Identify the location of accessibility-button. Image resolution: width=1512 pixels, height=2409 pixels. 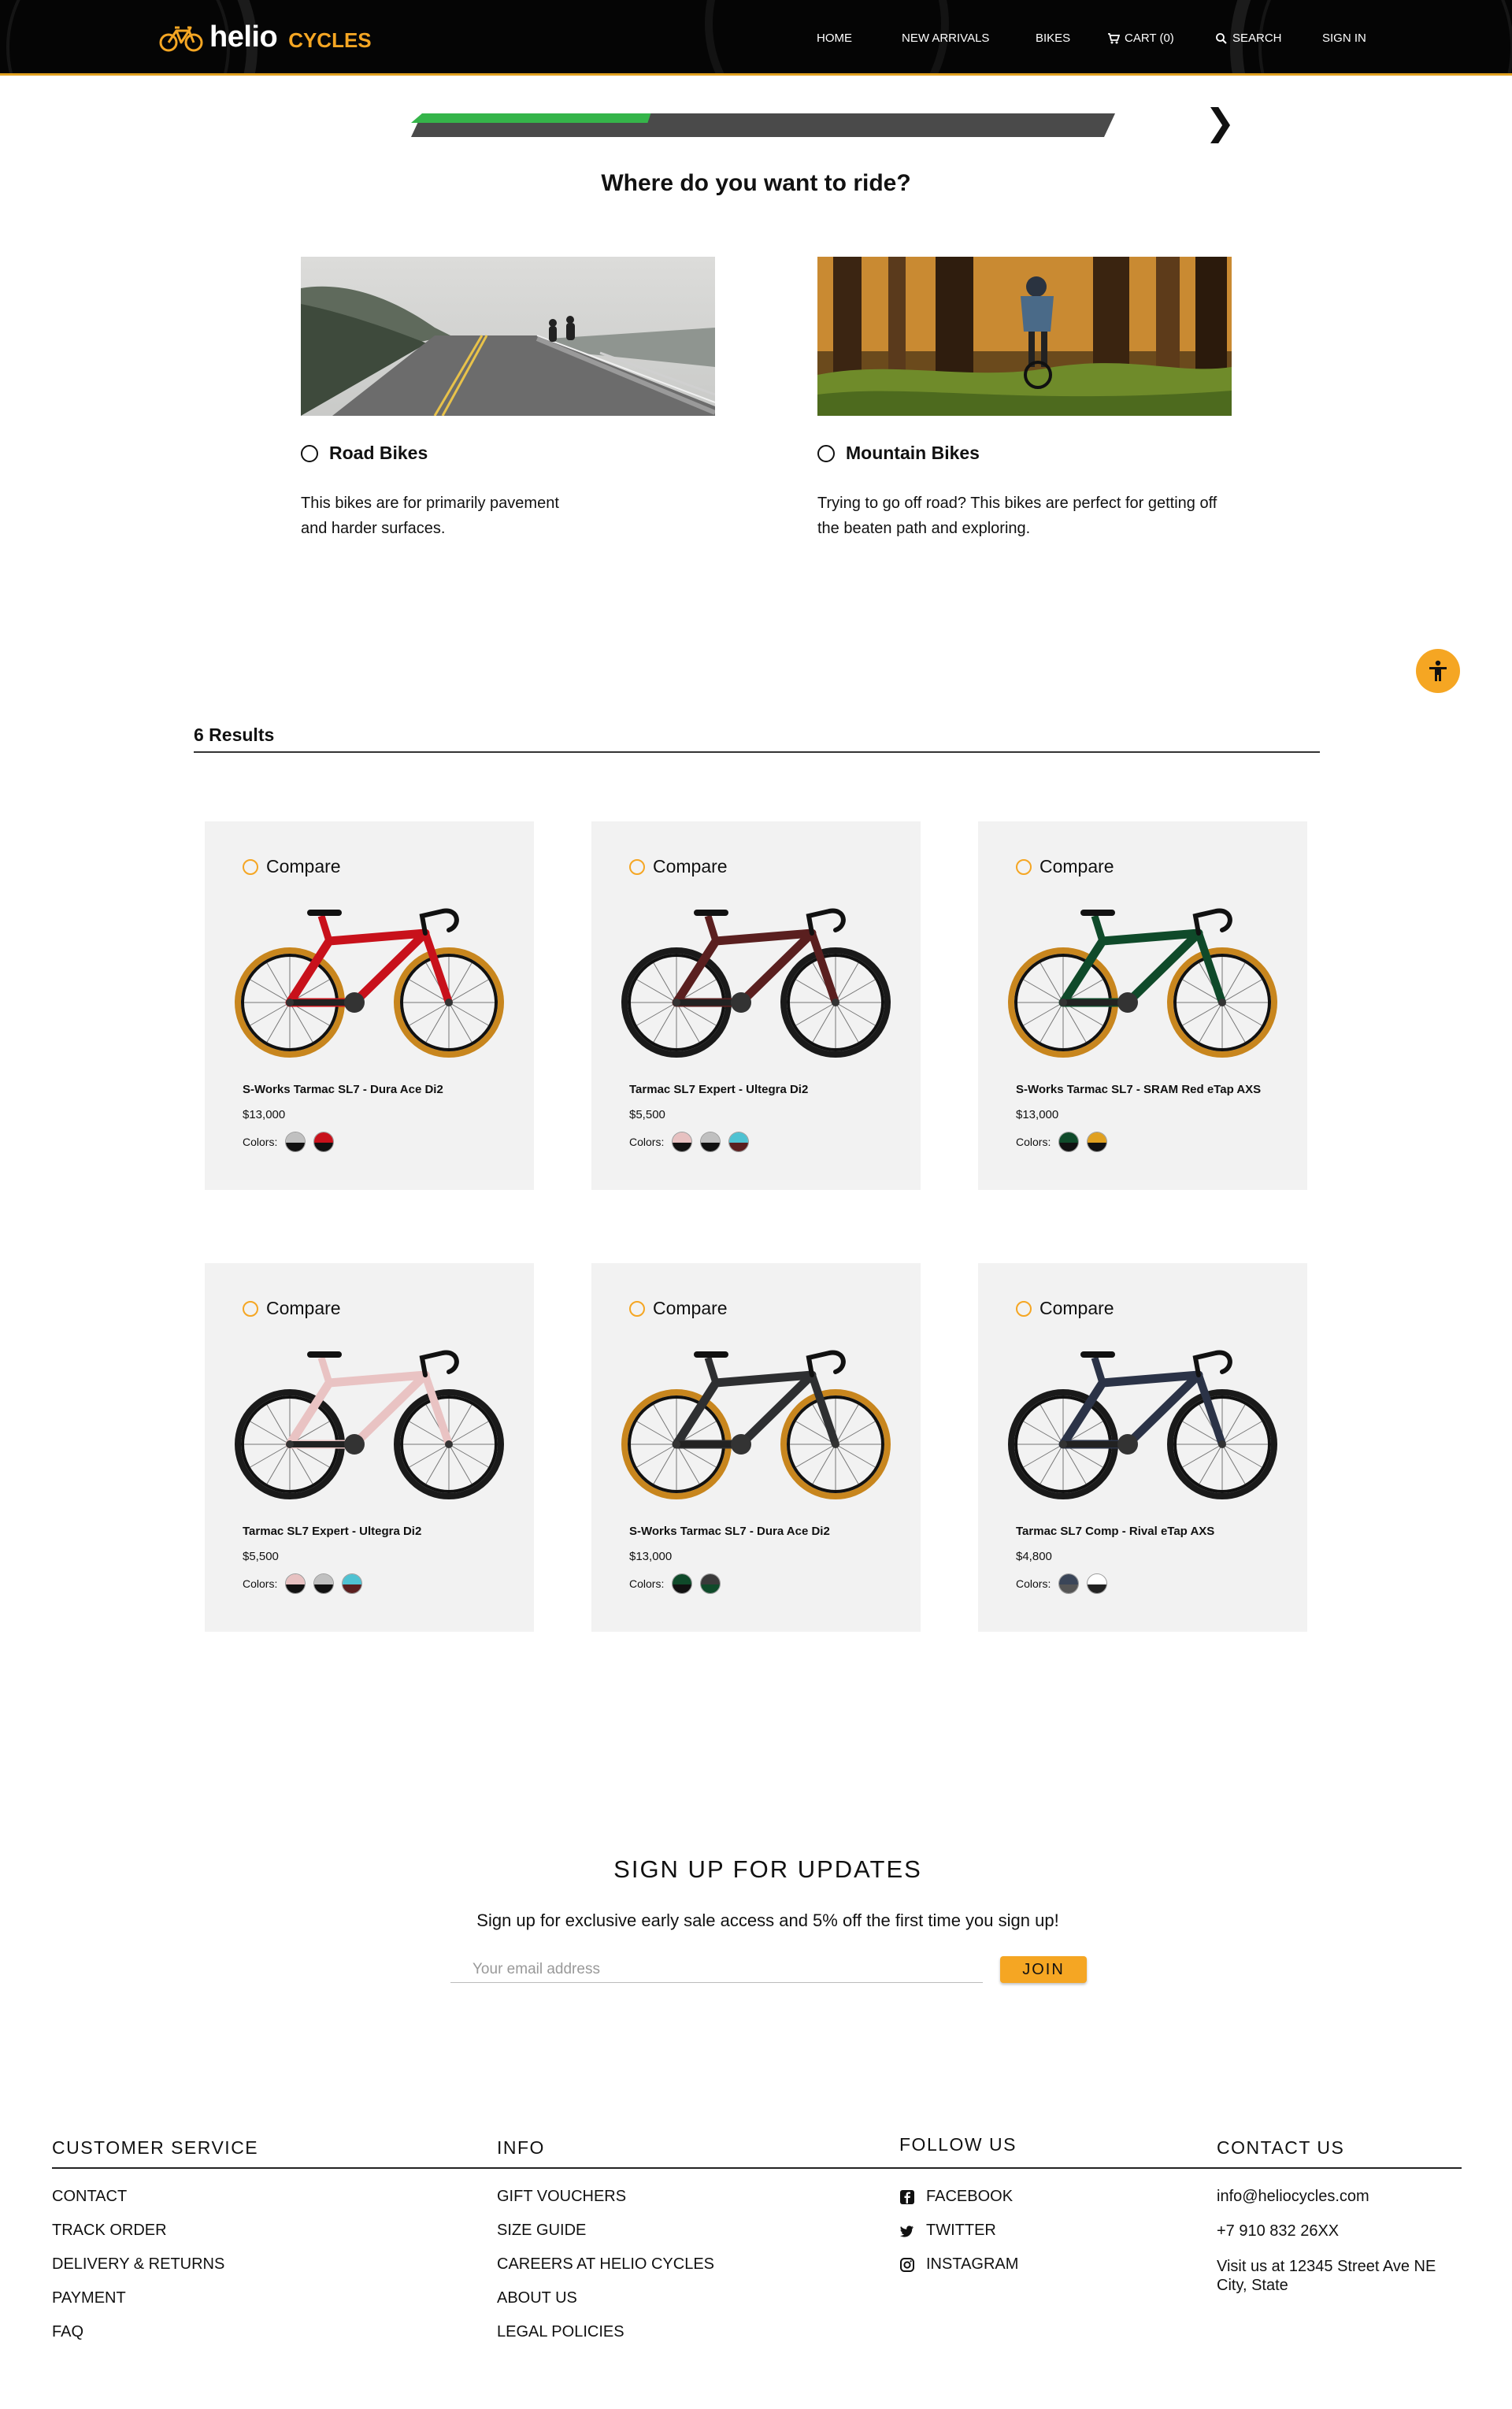
(1438, 671).